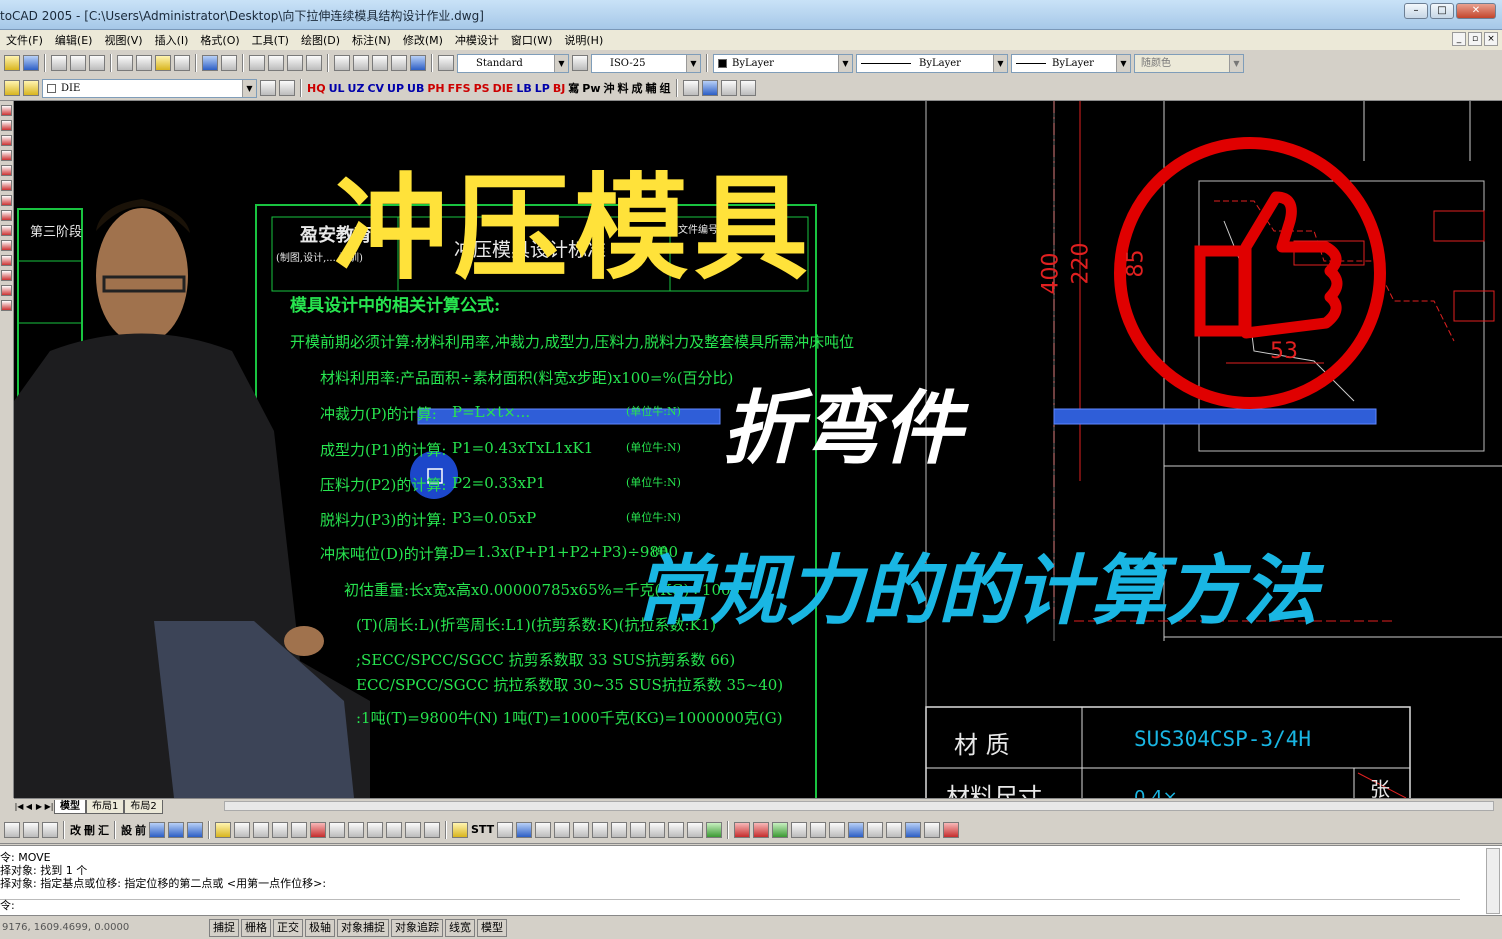 The height and width of the screenshot is (939, 1502). I want to click on model-toggle: 模型, so click(492, 927).